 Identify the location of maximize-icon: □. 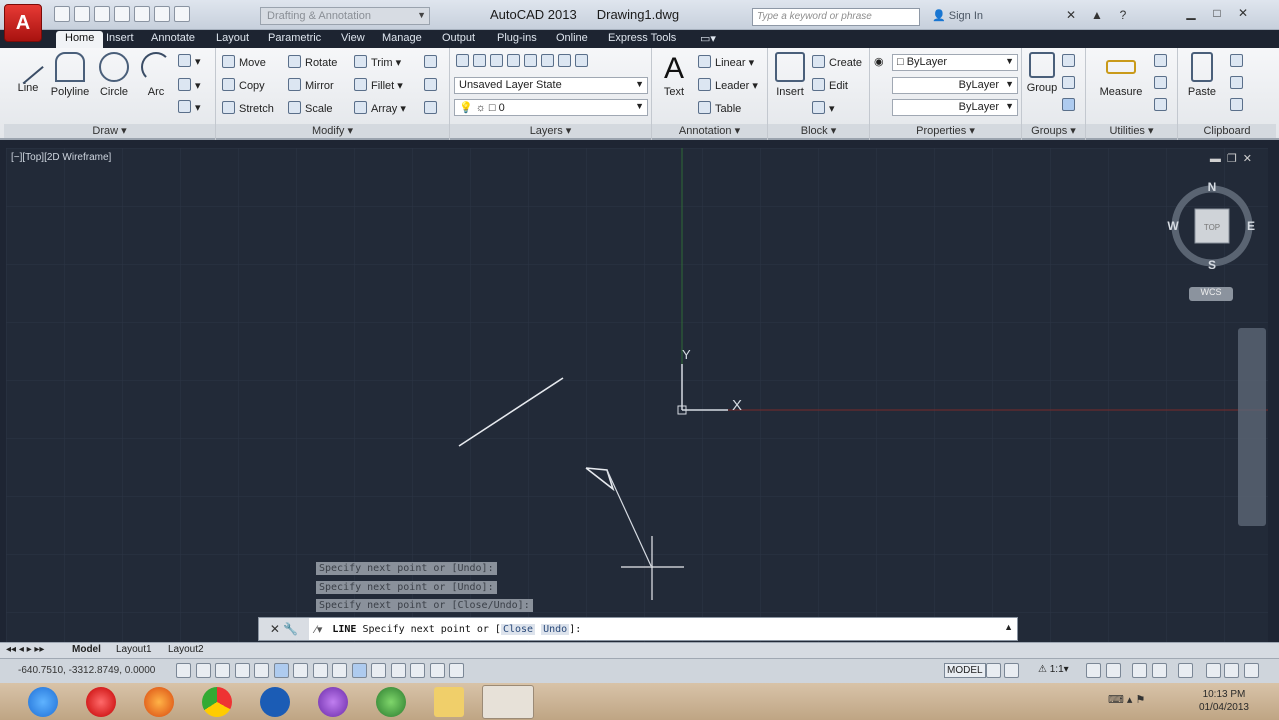
(1217, 15).